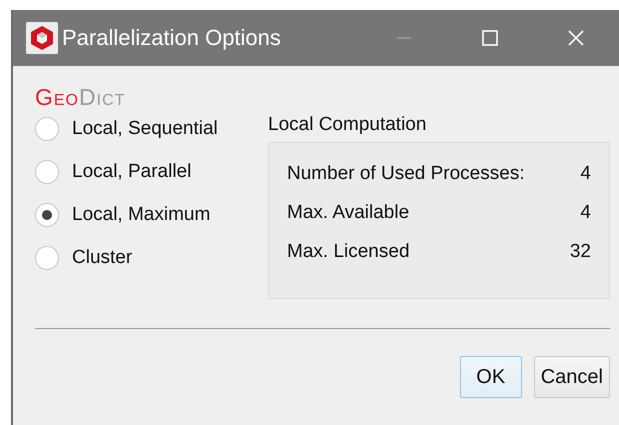 This screenshot has height=425, width=619. I want to click on field-label: Max. Licensed, so click(348, 252).